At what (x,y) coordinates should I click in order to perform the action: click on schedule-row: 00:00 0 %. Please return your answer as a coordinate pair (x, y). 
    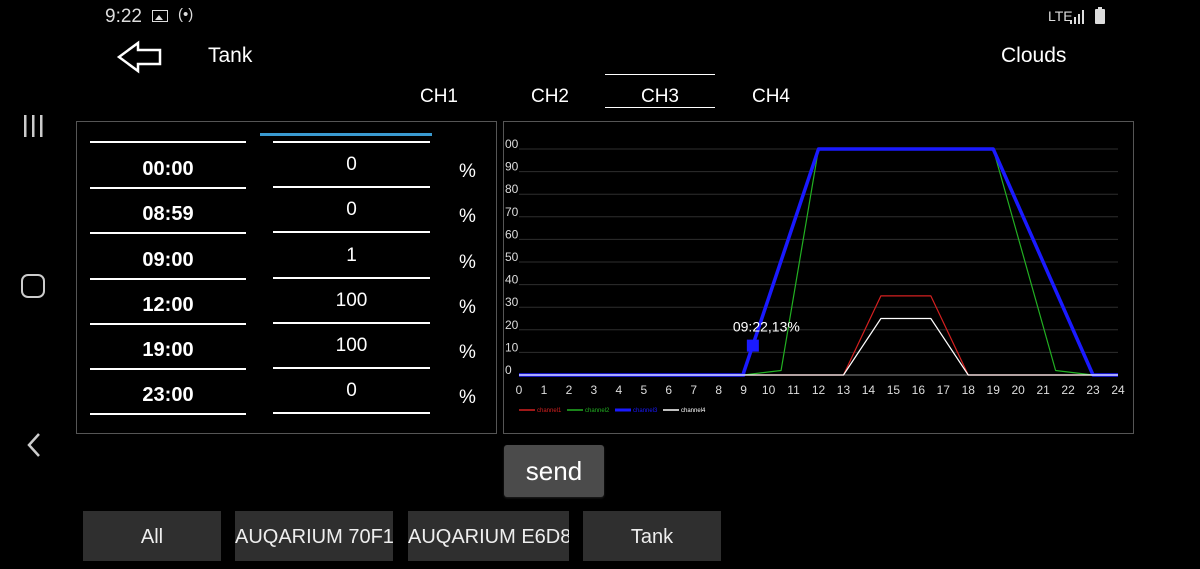
    Looking at the image, I should click on (295, 166).